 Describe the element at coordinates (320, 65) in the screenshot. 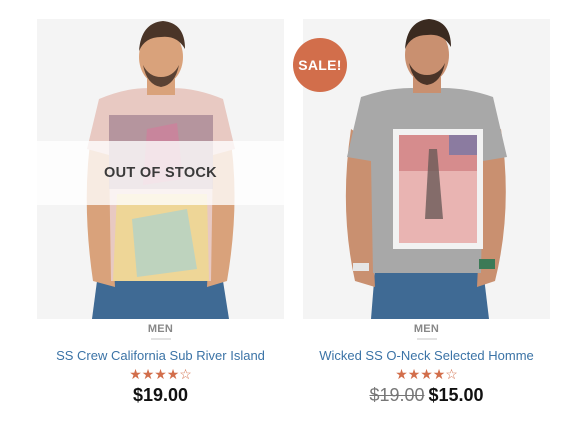

I see `sale-badge: SALE!` at that location.